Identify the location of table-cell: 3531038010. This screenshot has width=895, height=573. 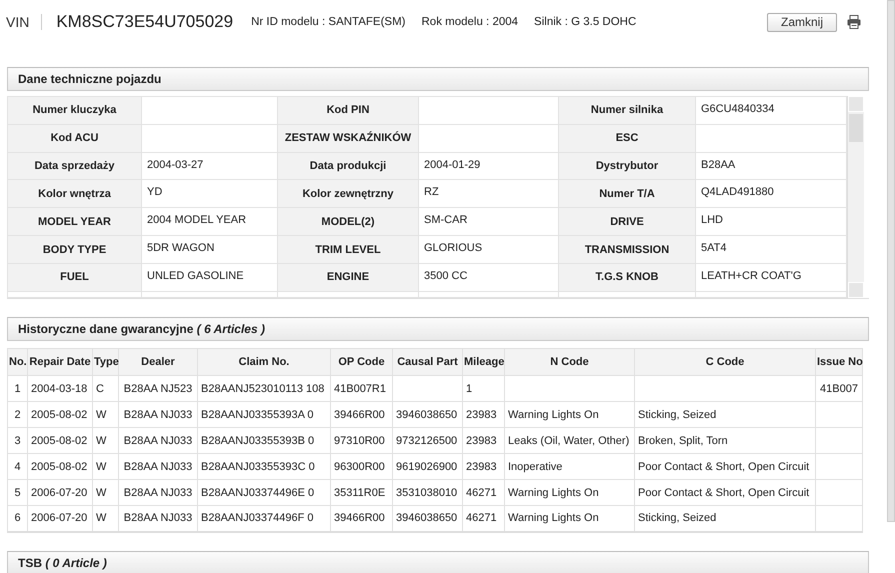
(427, 493).